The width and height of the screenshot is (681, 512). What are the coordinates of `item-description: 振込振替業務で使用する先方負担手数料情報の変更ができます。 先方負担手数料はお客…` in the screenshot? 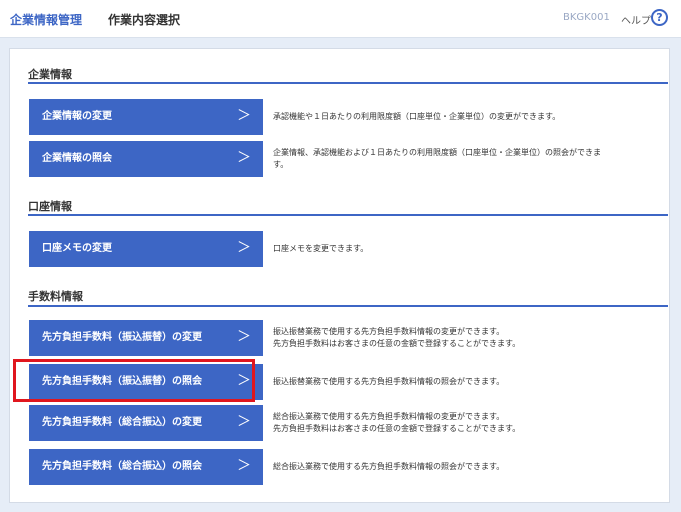 It's located at (470, 338).